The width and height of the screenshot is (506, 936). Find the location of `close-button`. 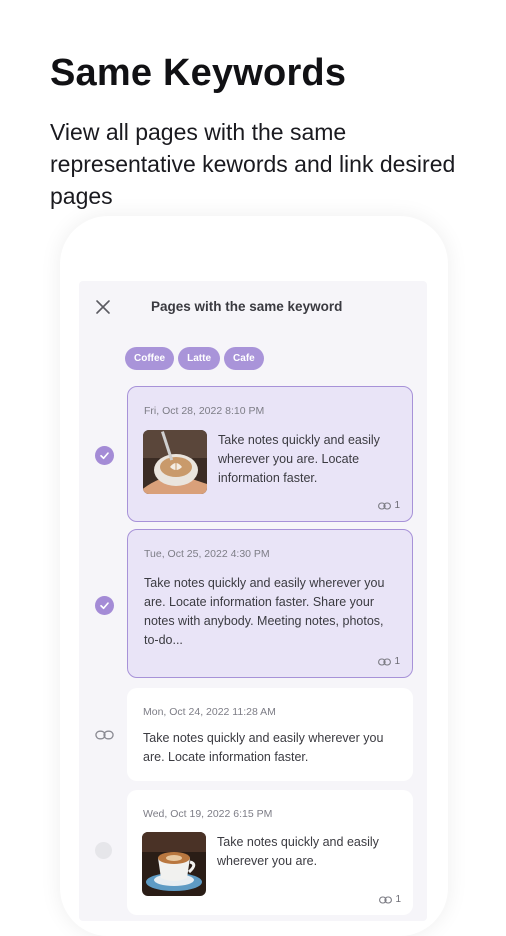

close-button is located at coordinates (103, 307).